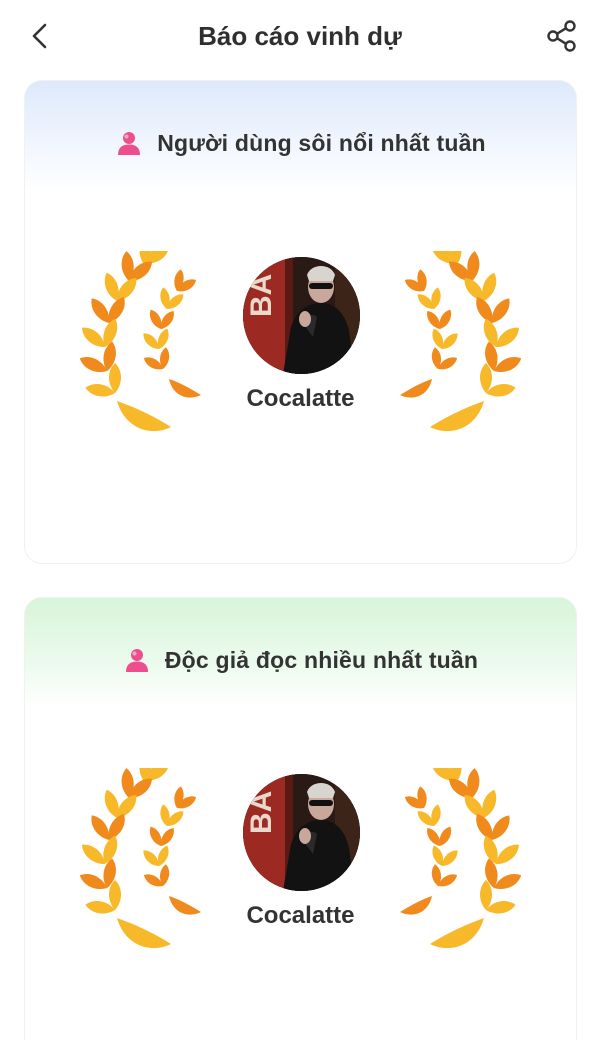  I want to click on card-title: Người dùng sôi nổi nhất tuần, so click(300, 143).